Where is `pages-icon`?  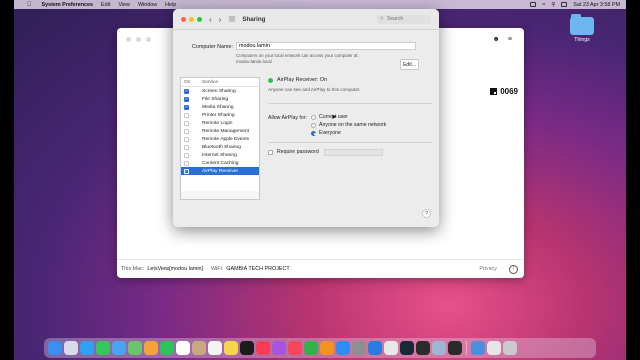 pages-icon is located at coordinates (327, 348).